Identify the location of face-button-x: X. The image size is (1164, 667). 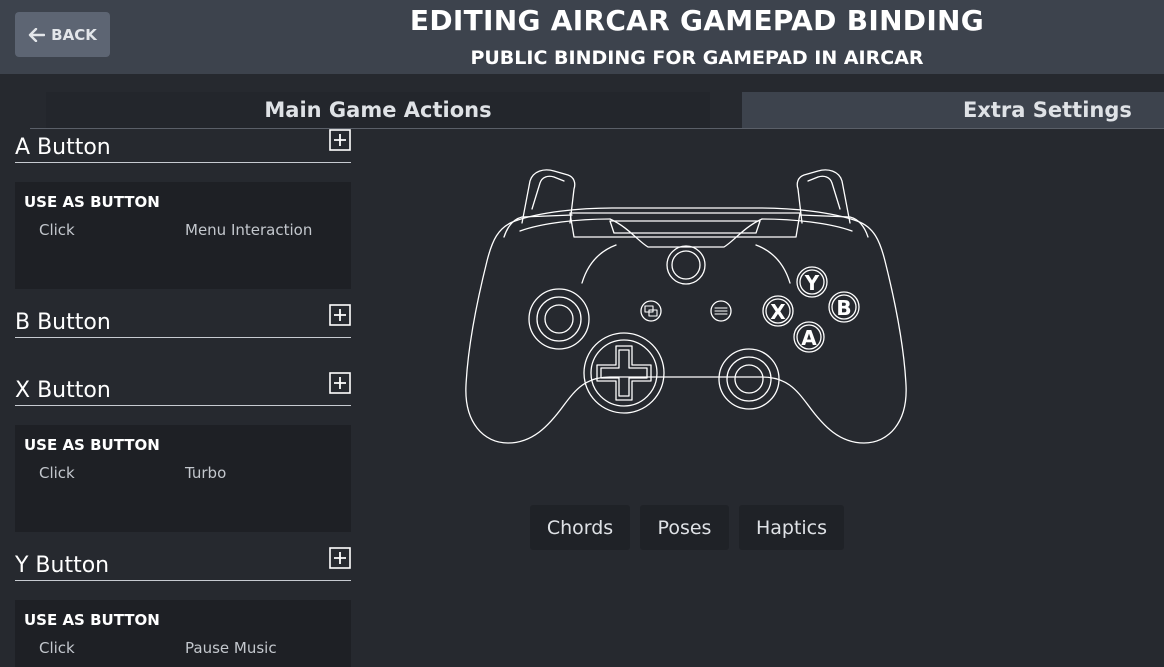
(778, 311).